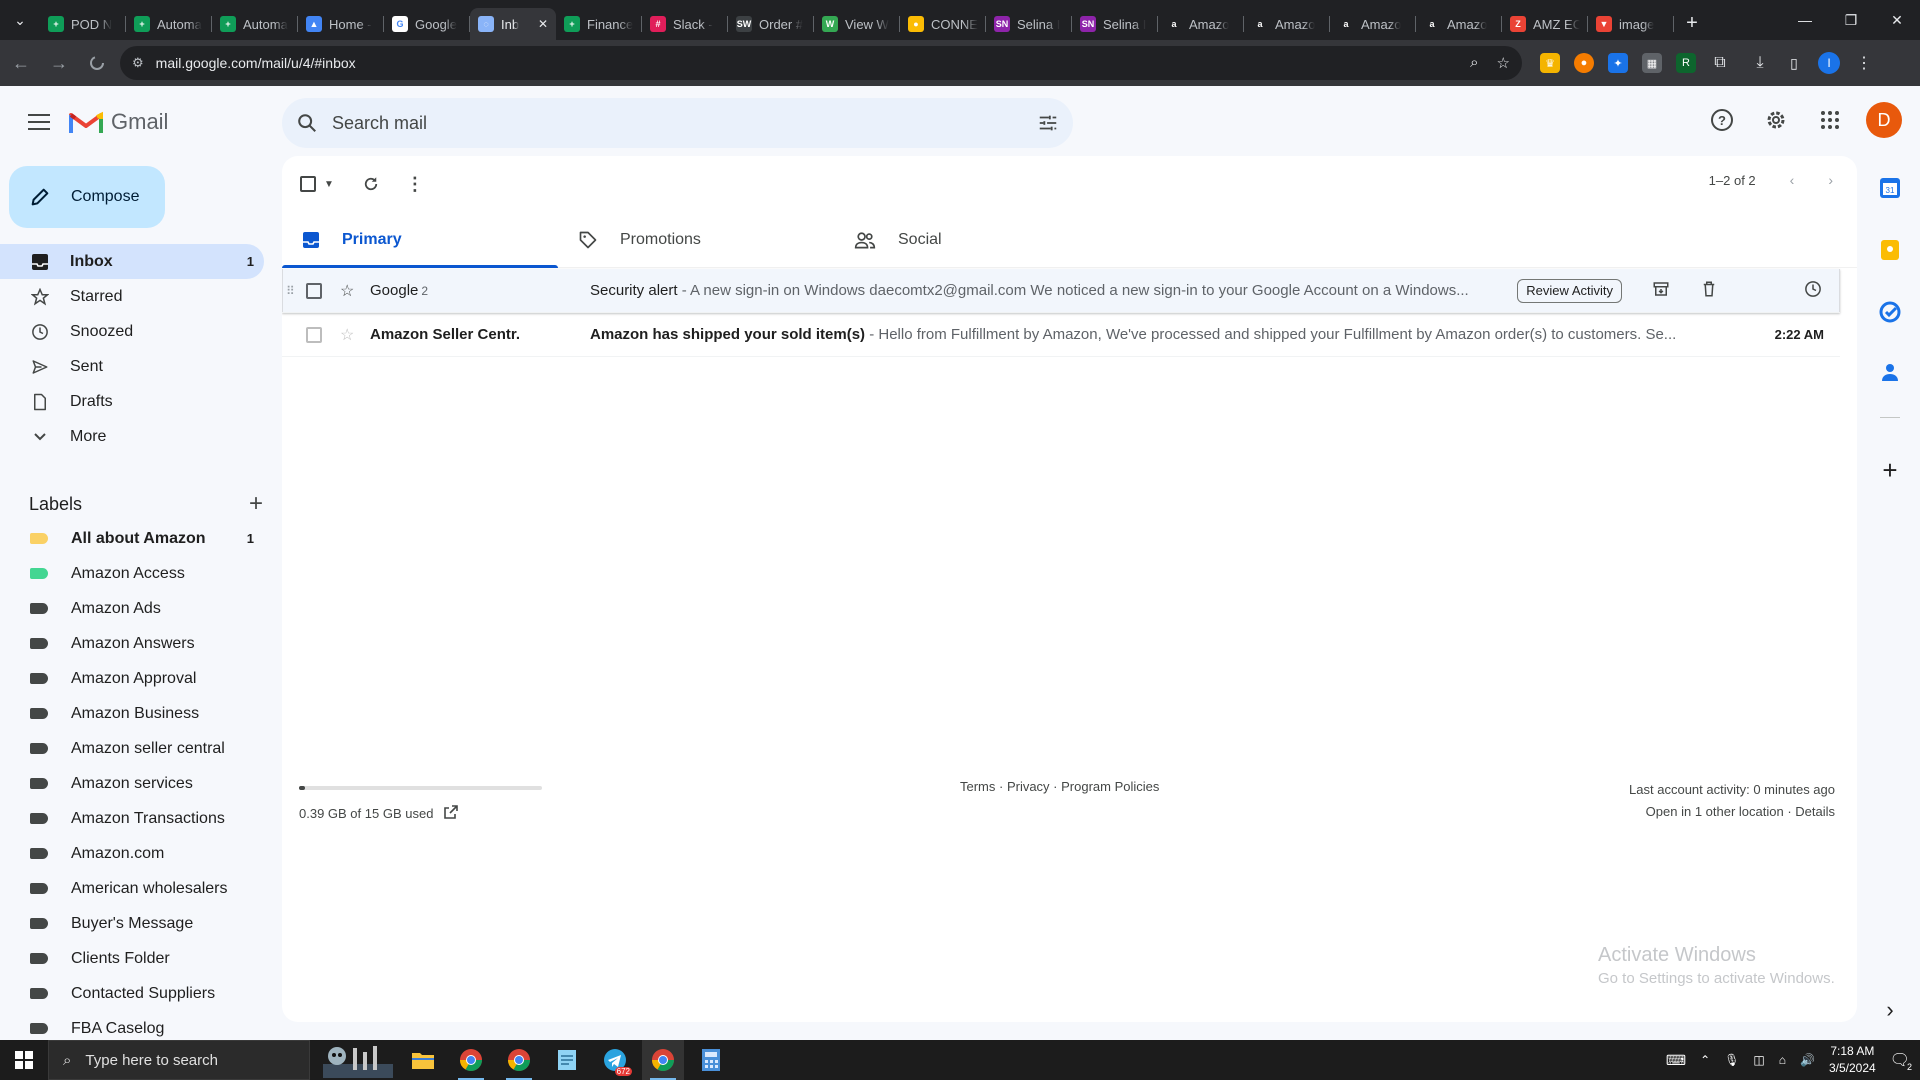 The width and height of the screenshot is (1920, 1080). Describe the element at coordinates (1890, 1009) in the screenshot. I see `show-side-panel-icon: ›` at that location.